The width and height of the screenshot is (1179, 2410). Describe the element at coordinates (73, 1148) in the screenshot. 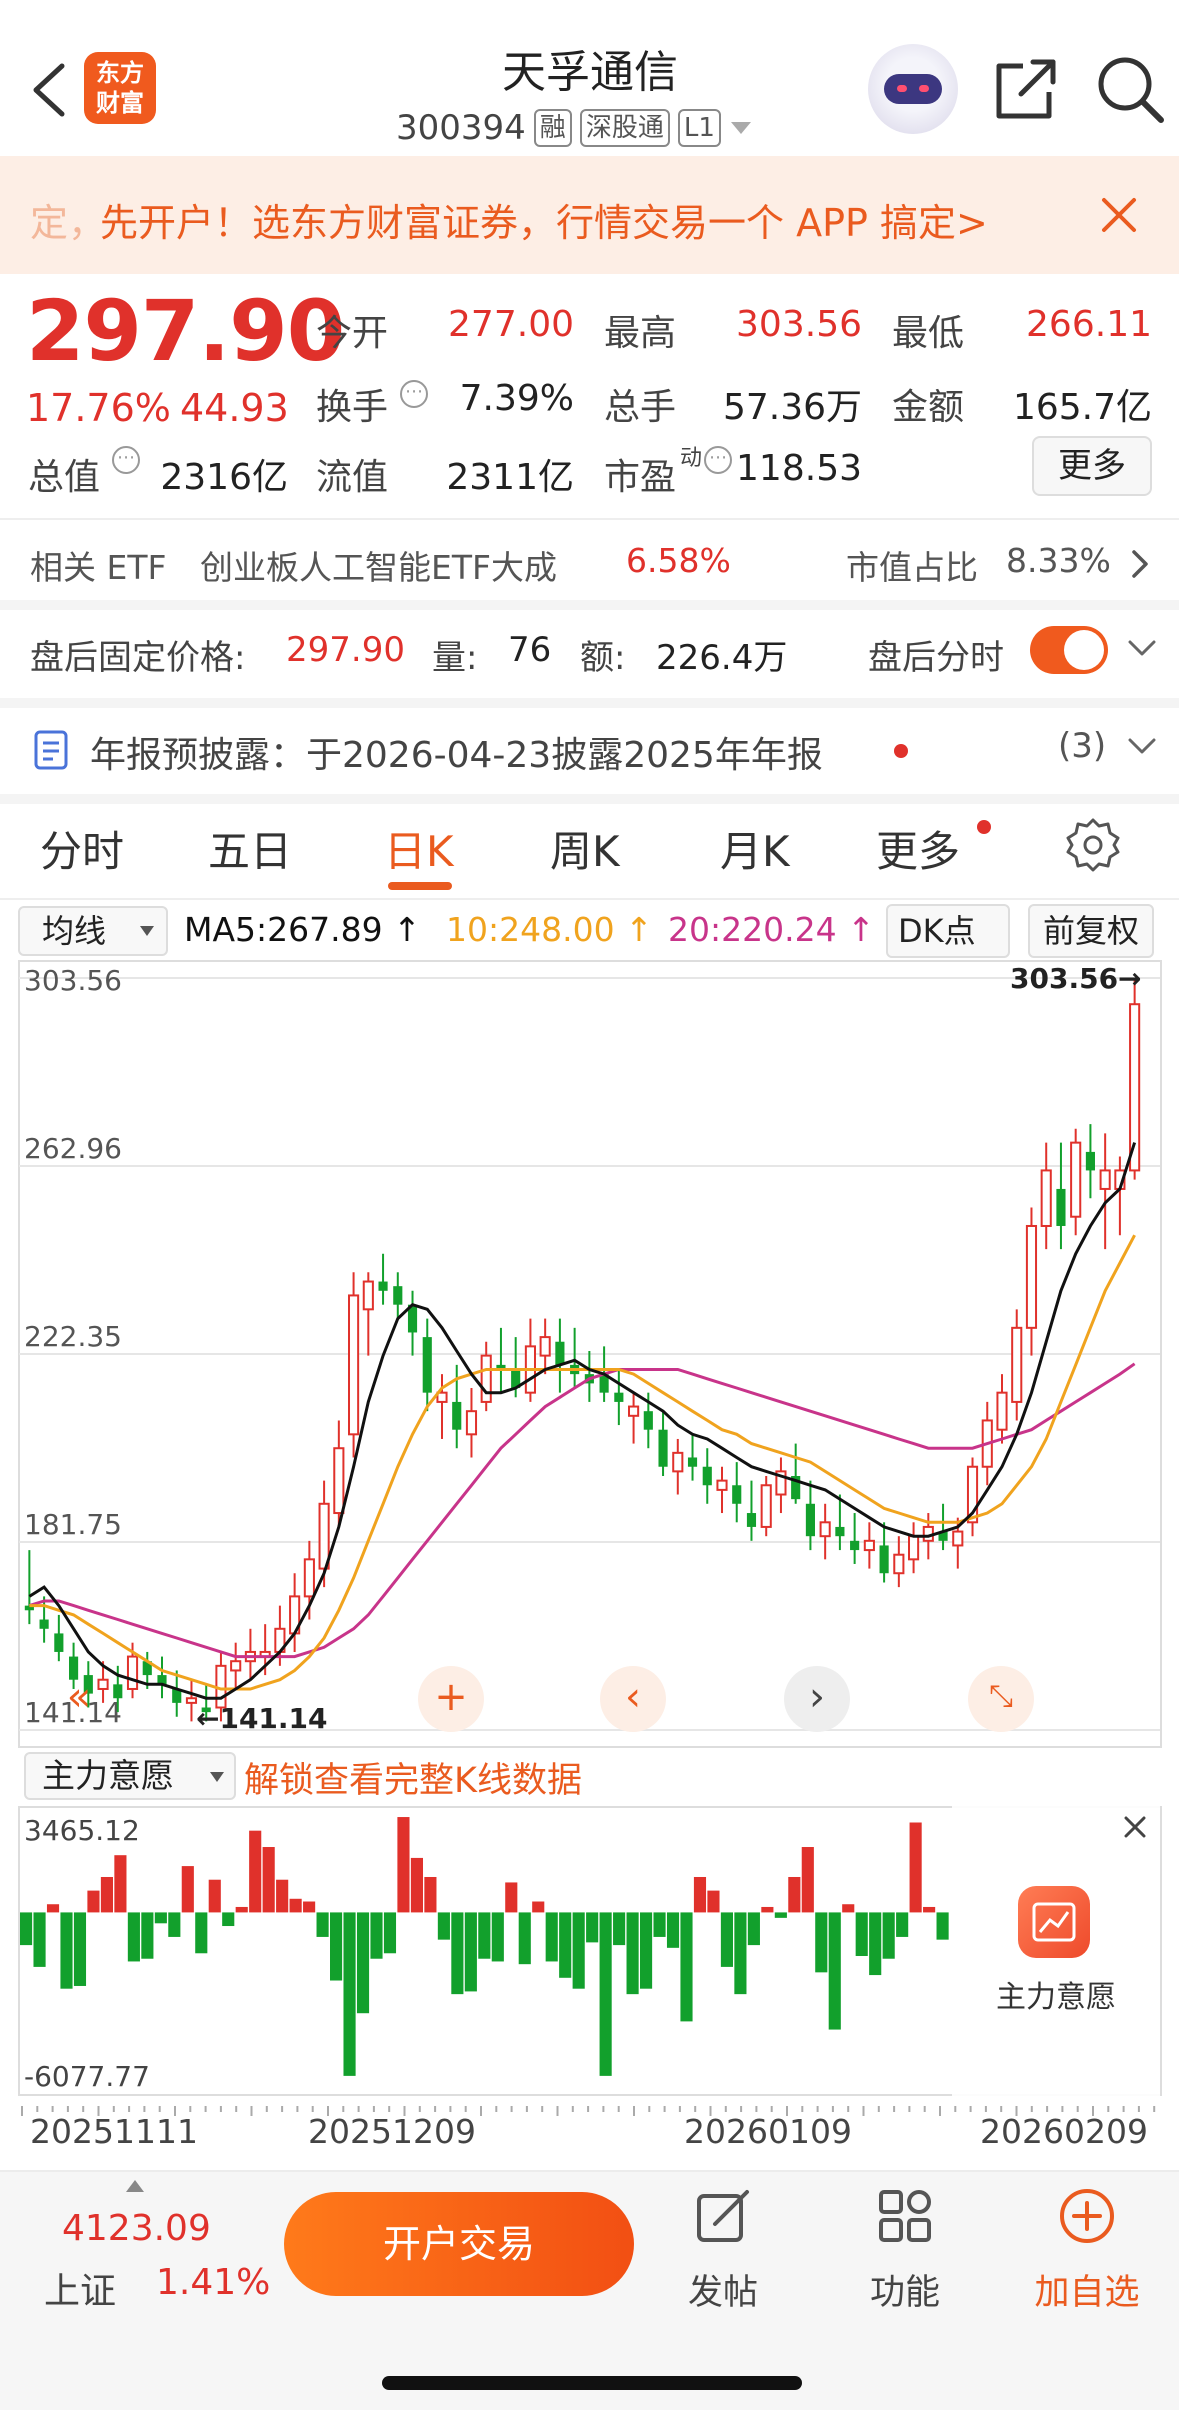

I see `y-tick-label: 262.96` at that location.